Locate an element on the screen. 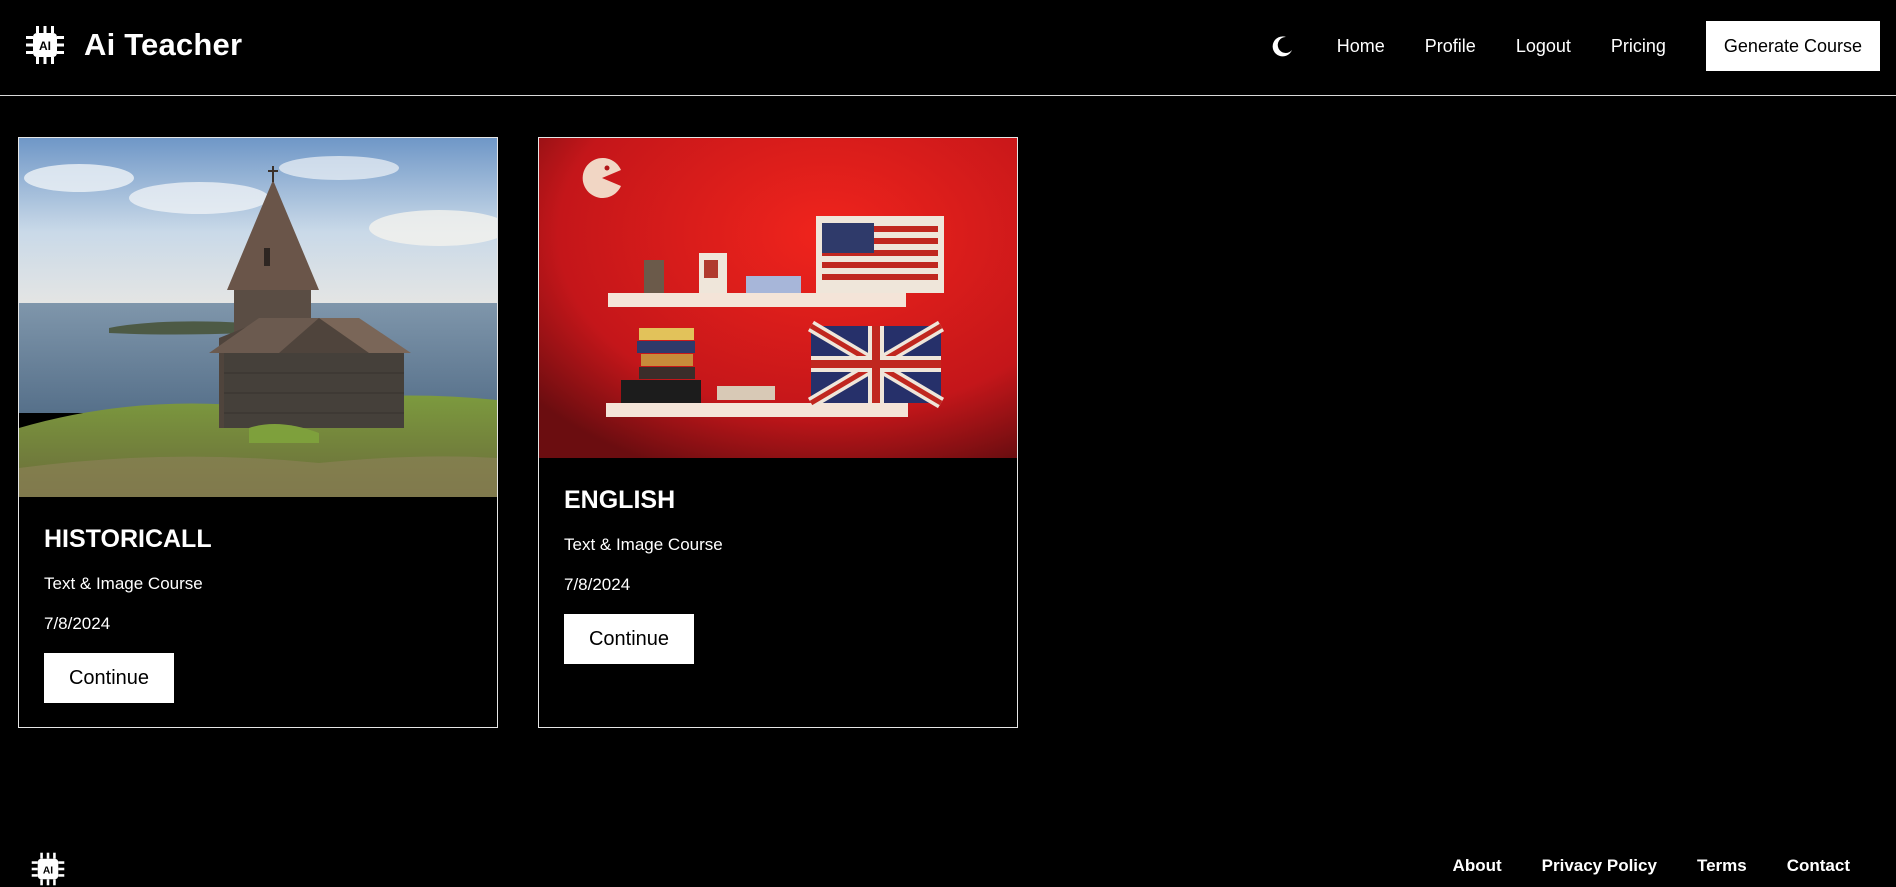 The width and height of the screenshot is (1896, 887). ai-chip-logo-icon: AI is located at coordinates (45, 45).